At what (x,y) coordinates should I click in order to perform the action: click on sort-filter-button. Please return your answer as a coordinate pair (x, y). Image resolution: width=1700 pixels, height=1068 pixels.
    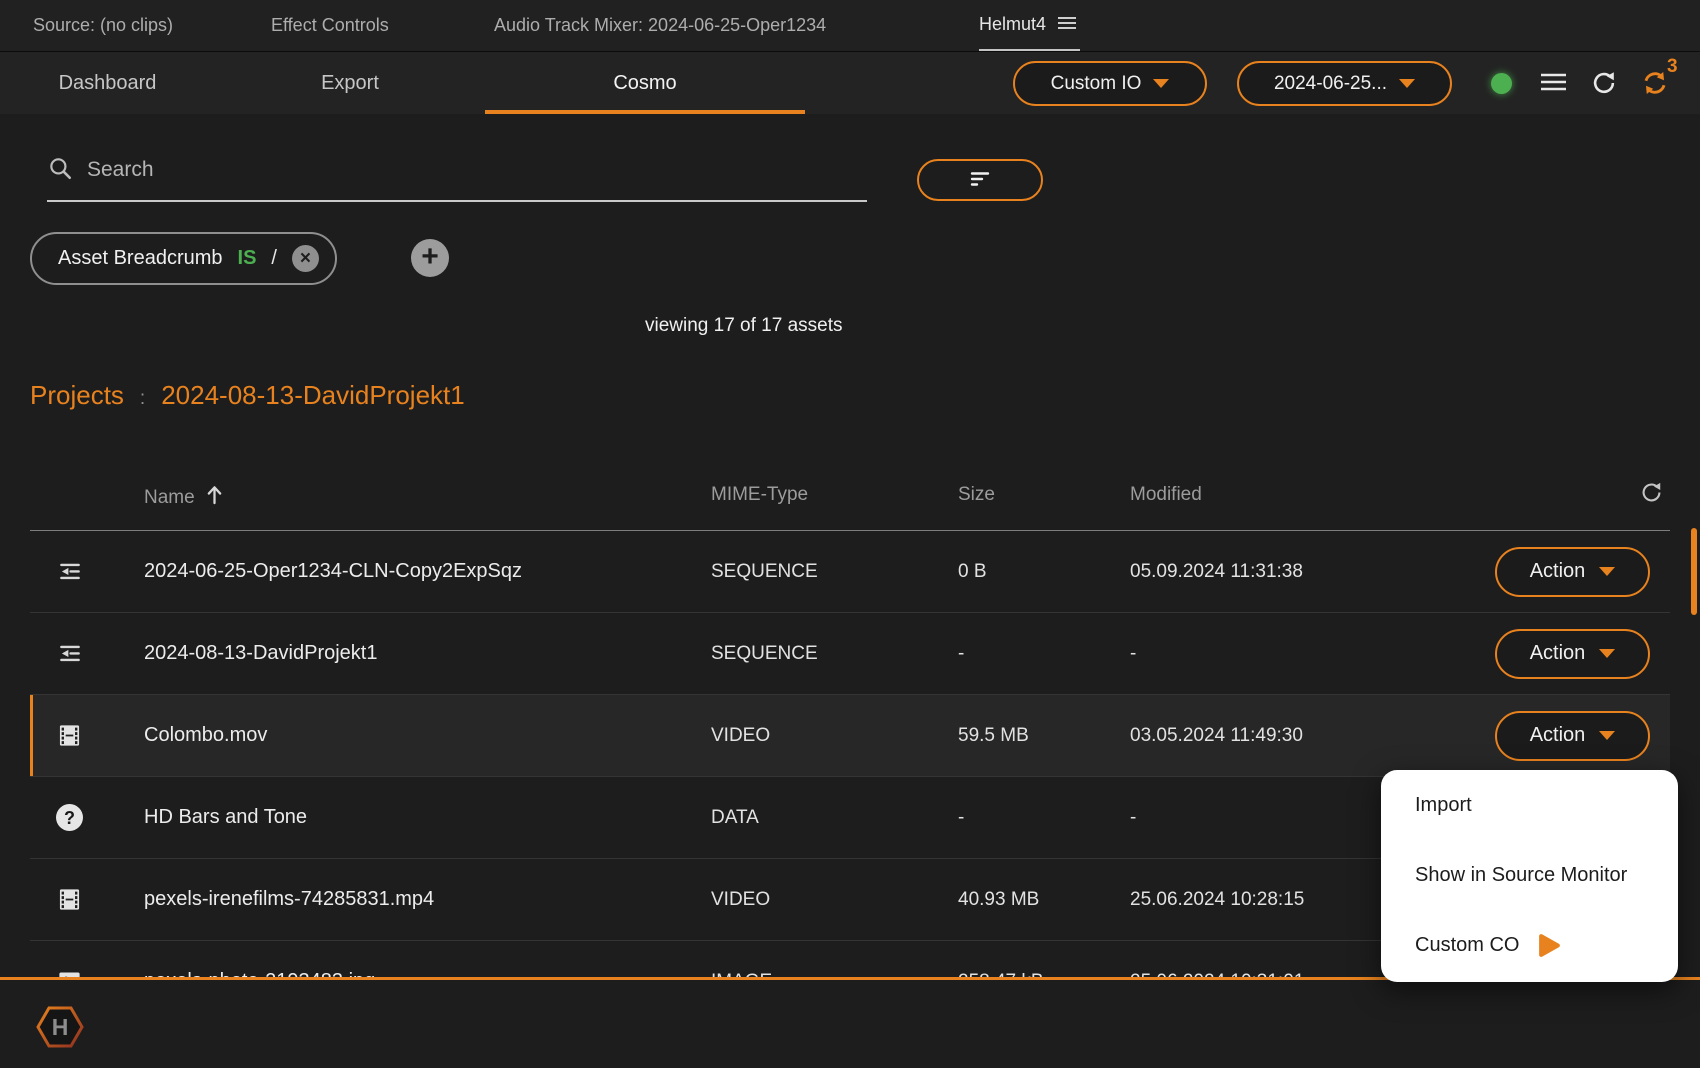
    Looking at the image, I should click on (980, 180).